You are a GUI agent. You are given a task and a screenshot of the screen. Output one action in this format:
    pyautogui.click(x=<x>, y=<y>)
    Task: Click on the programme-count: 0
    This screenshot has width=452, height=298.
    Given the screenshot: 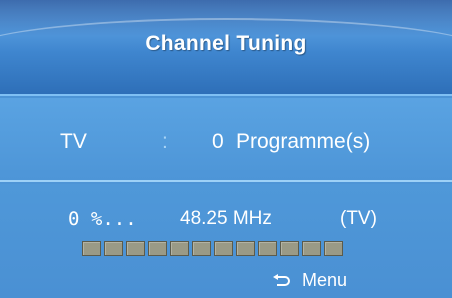 What is the action you would take?
    pyautogui.click(x=218, y=141)
    